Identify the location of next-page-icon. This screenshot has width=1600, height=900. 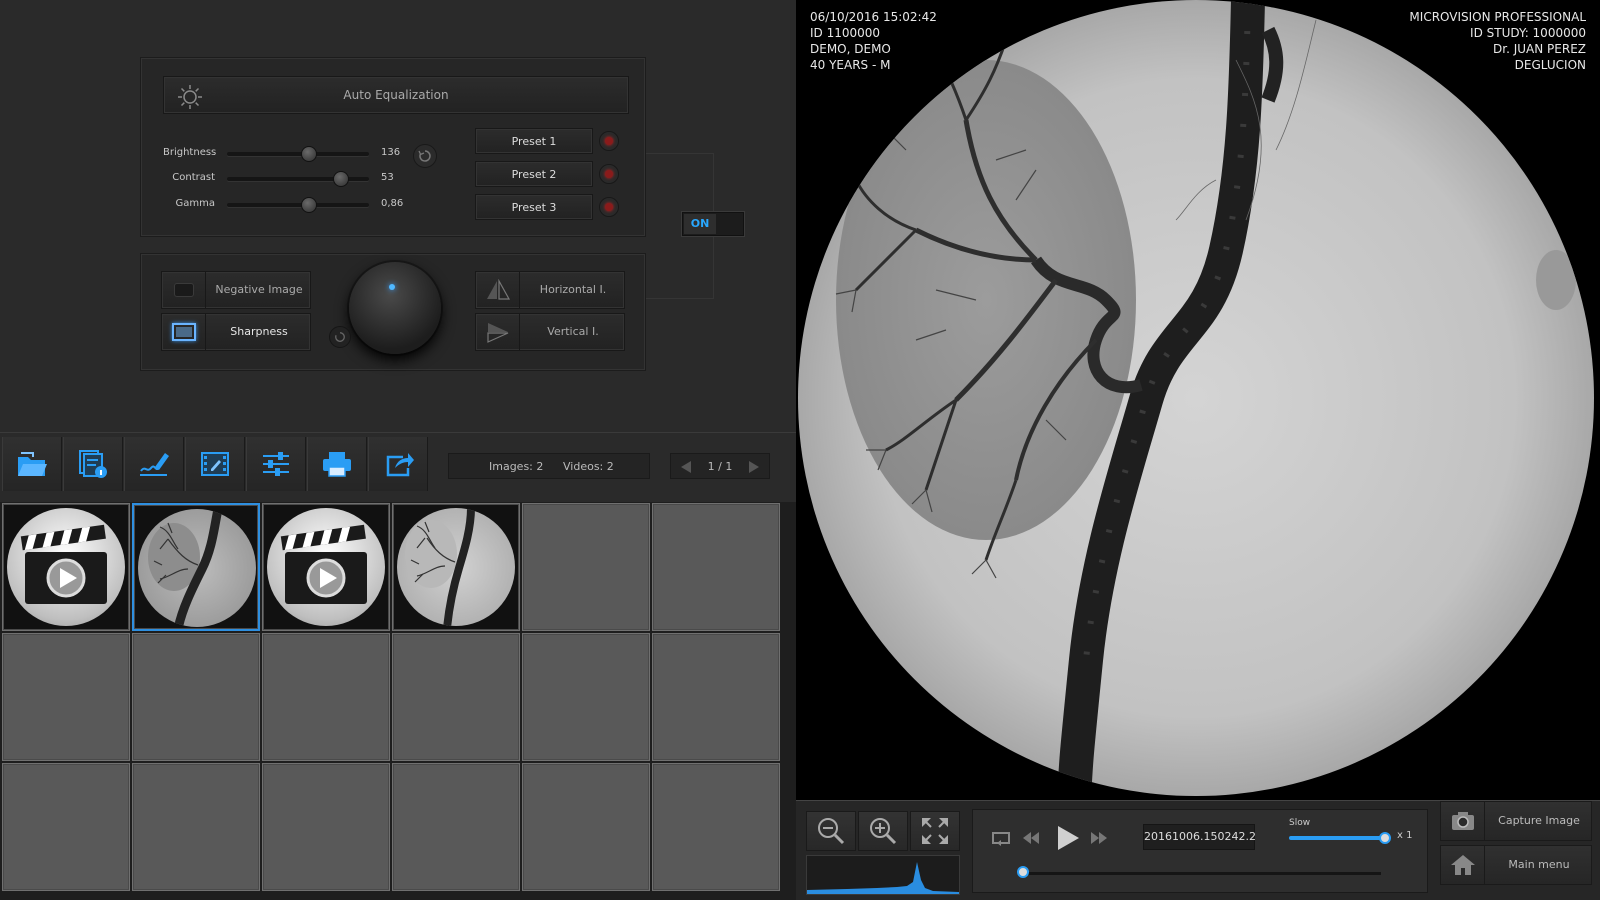
(754, 467).